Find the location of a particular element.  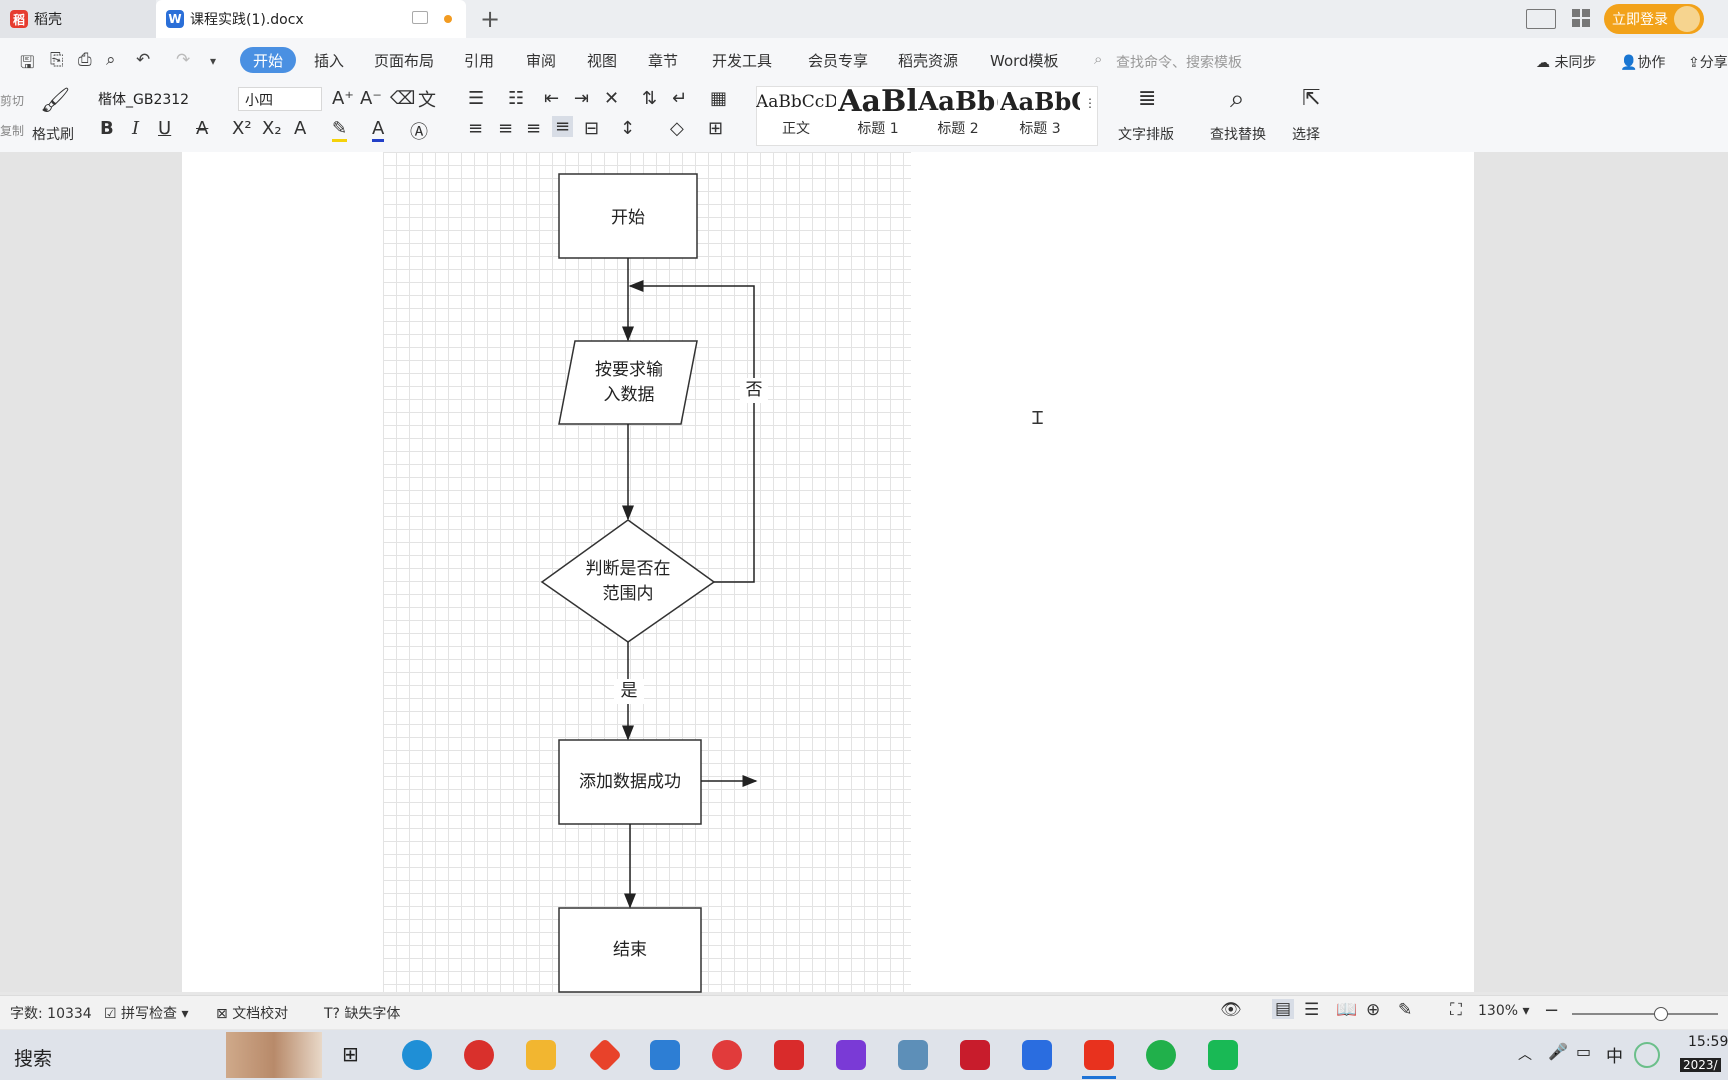

tools-icon is located at coordinates (913, 1055).